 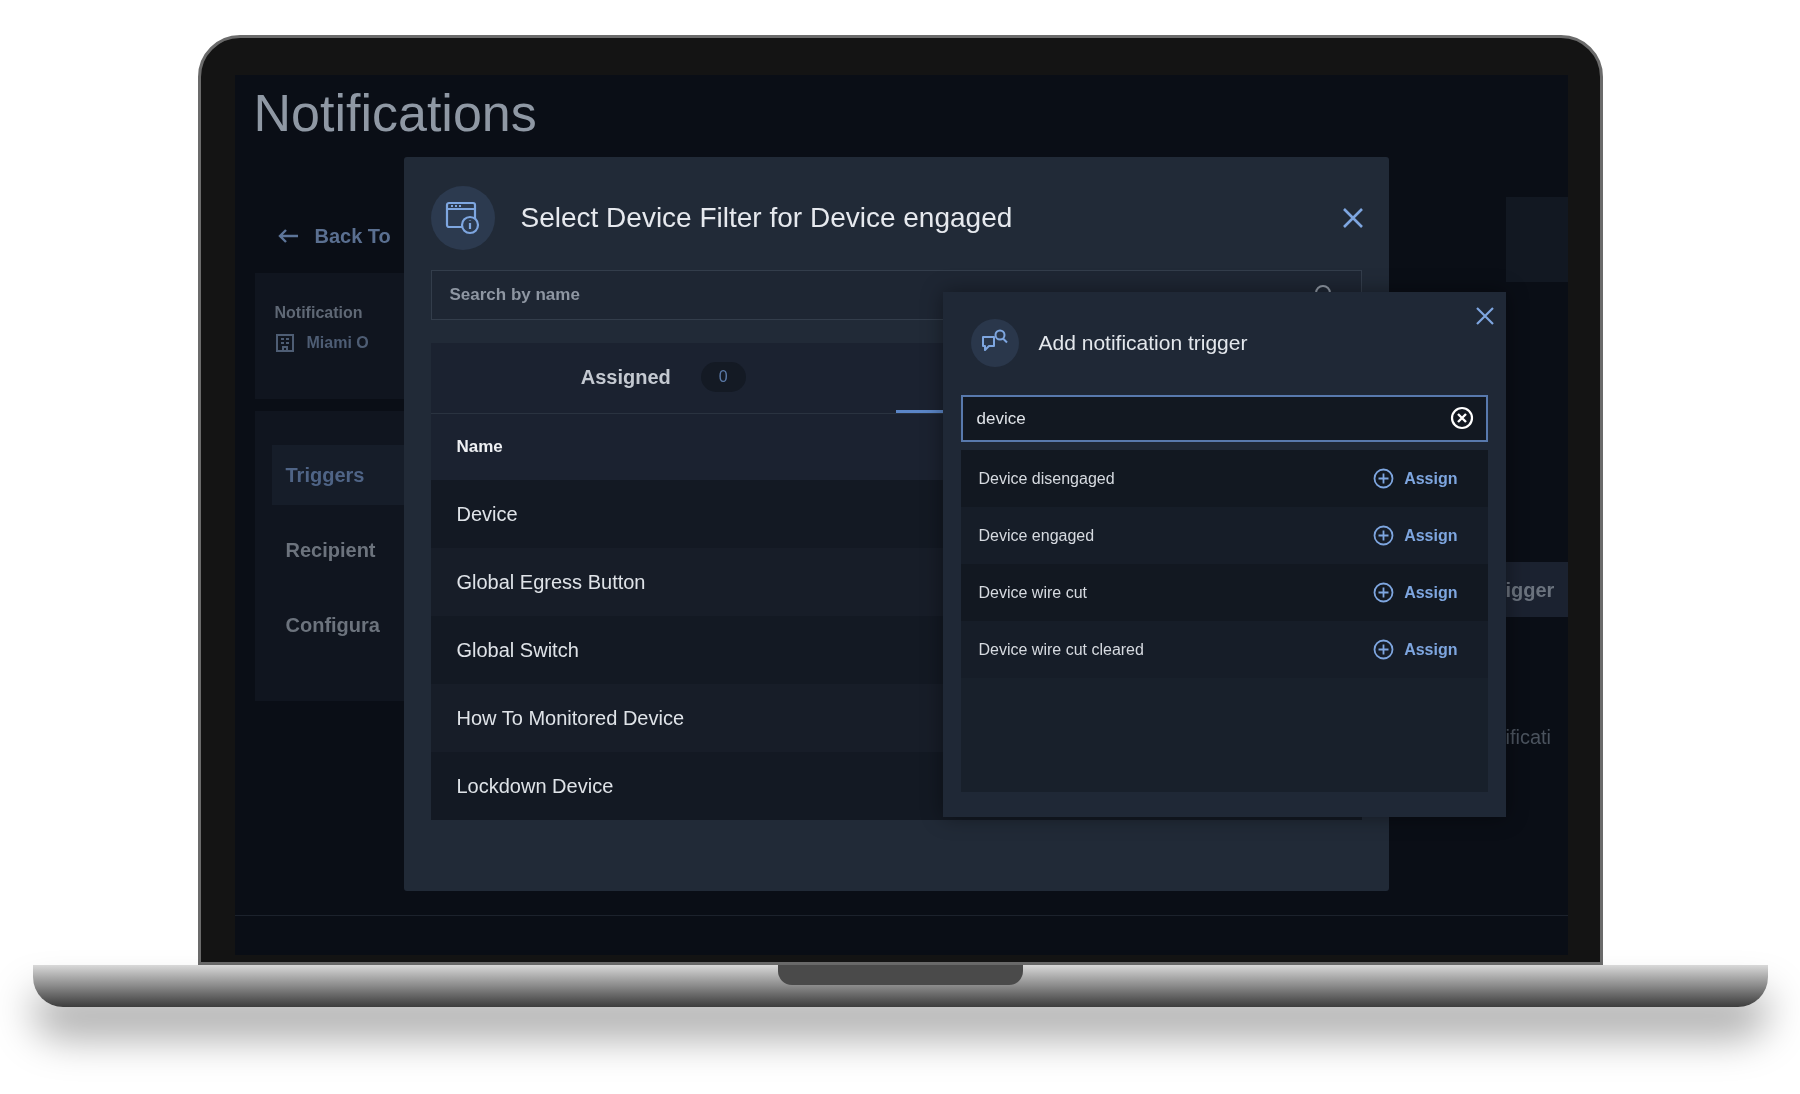 I want to click on tab-label: Assigned, so click(x=625, y=377).